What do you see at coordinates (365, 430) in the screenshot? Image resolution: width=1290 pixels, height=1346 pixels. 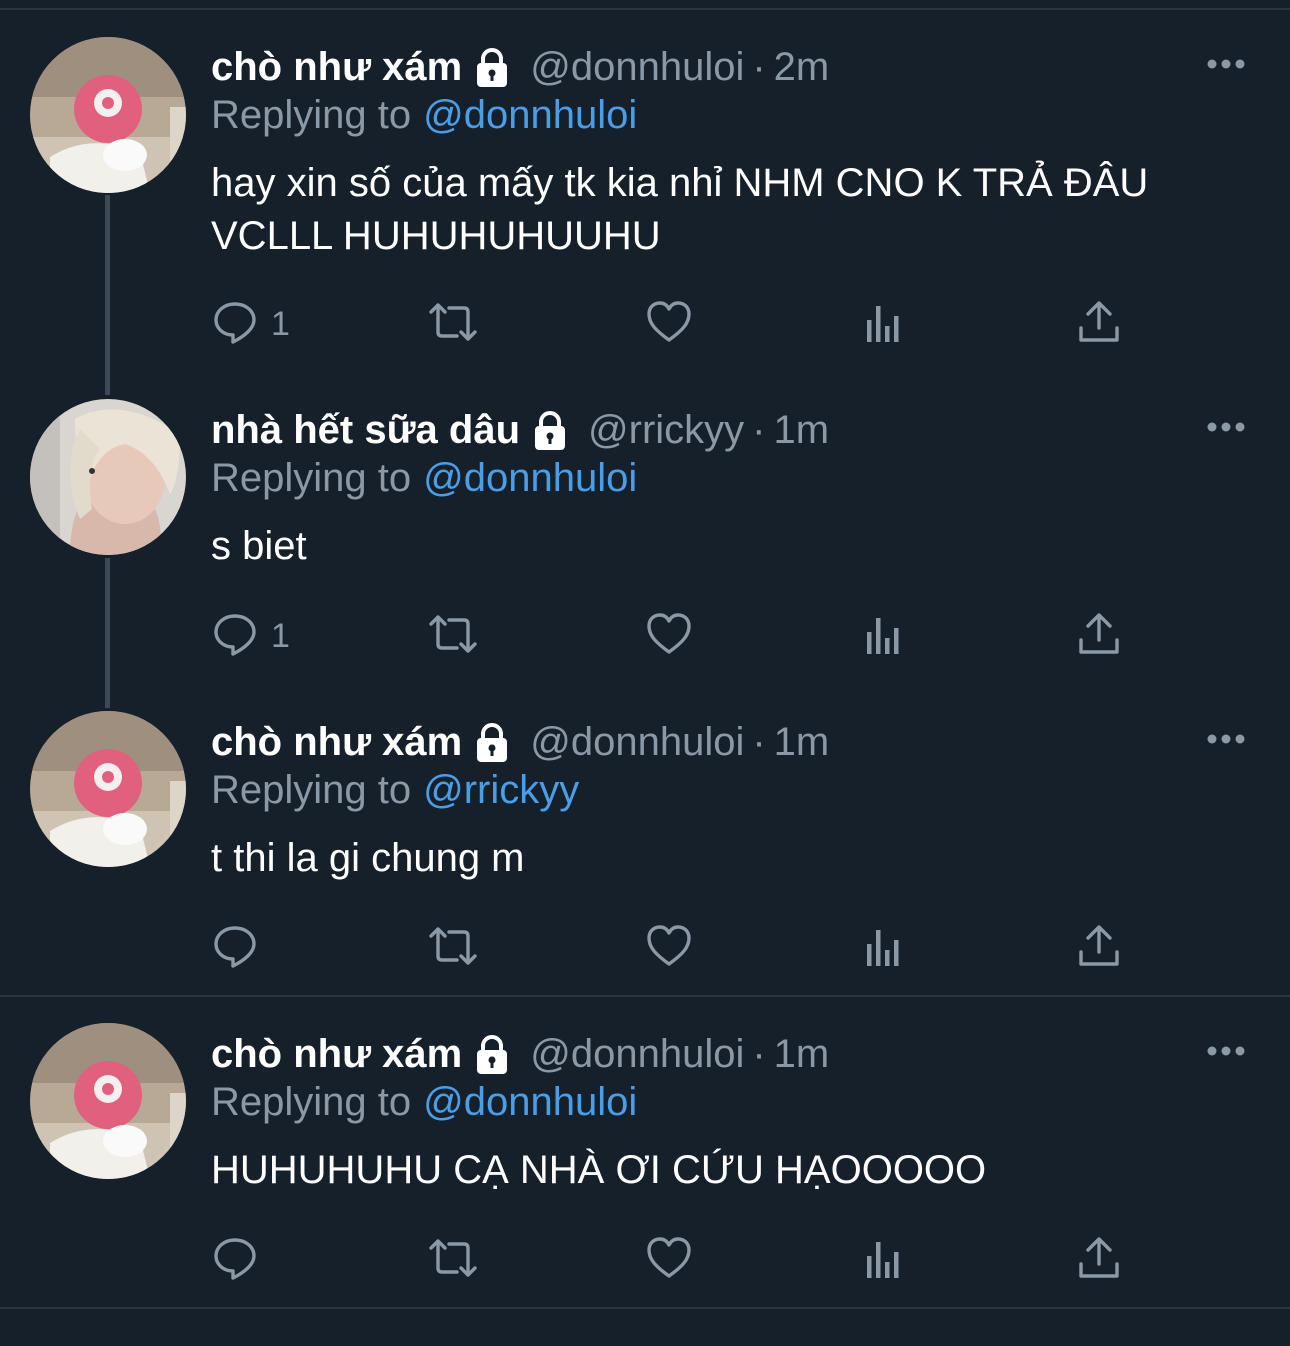 I see `display-name: nhà hết sữa dâu` at bounding box center [365, 430].